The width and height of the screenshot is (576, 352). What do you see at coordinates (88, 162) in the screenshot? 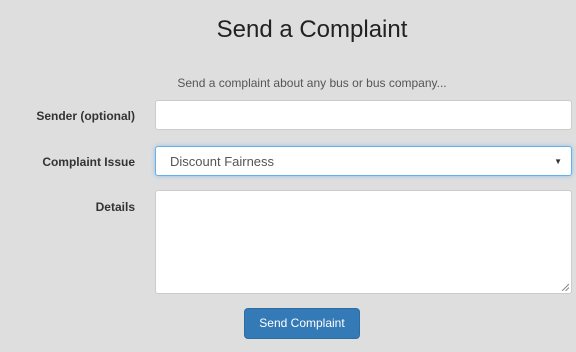
I see `issue-label: Complaint Issue` at bounding box center [88, 162].